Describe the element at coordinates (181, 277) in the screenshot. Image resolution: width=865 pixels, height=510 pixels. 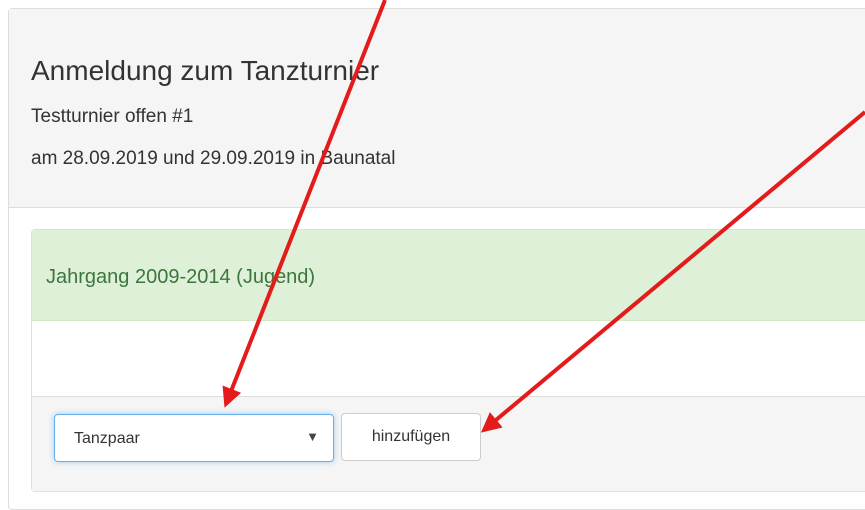
I see `age-group-title: Jahrgang 2009-2014 (Jugend)` at that location.